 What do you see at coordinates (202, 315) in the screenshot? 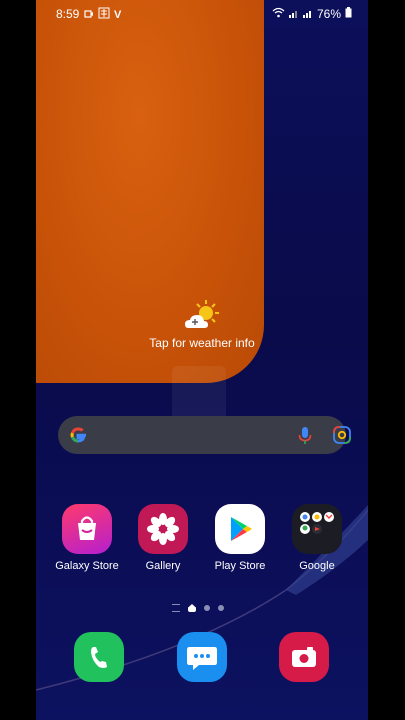
I see `weather-sun-cloud-icon` at bounding box center [202, 315].